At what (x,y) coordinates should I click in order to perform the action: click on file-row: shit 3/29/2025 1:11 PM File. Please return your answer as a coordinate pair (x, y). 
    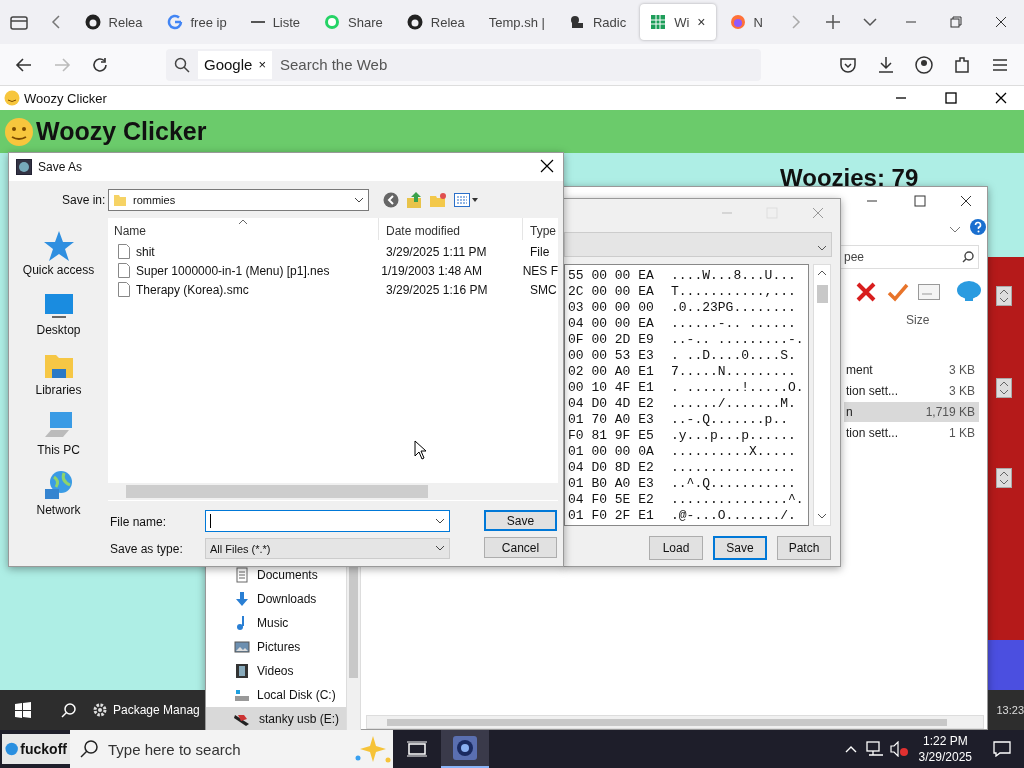
    Looking at the image, I should click on (338, 251).